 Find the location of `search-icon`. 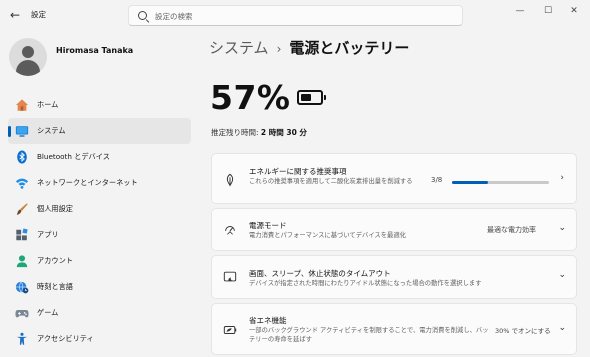

search-icon is located at coordinates (142, 15).